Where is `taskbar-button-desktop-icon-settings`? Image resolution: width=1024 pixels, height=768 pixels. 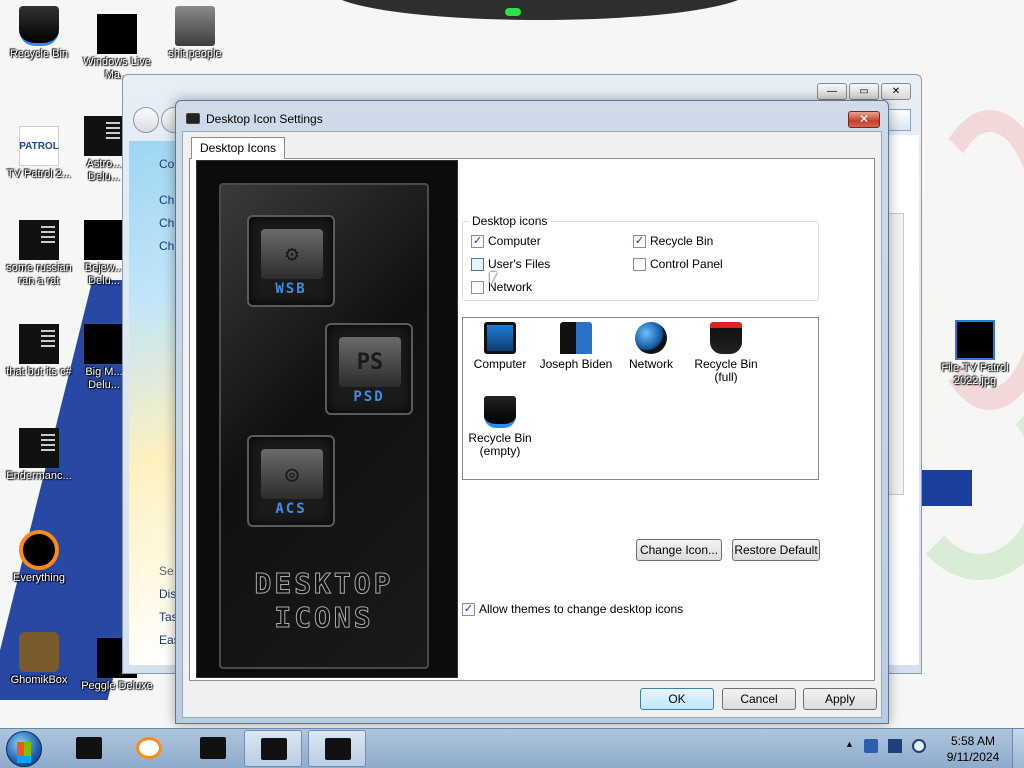
taskbar-button-desktop-icon-settings is located at coordinates (337, 748).